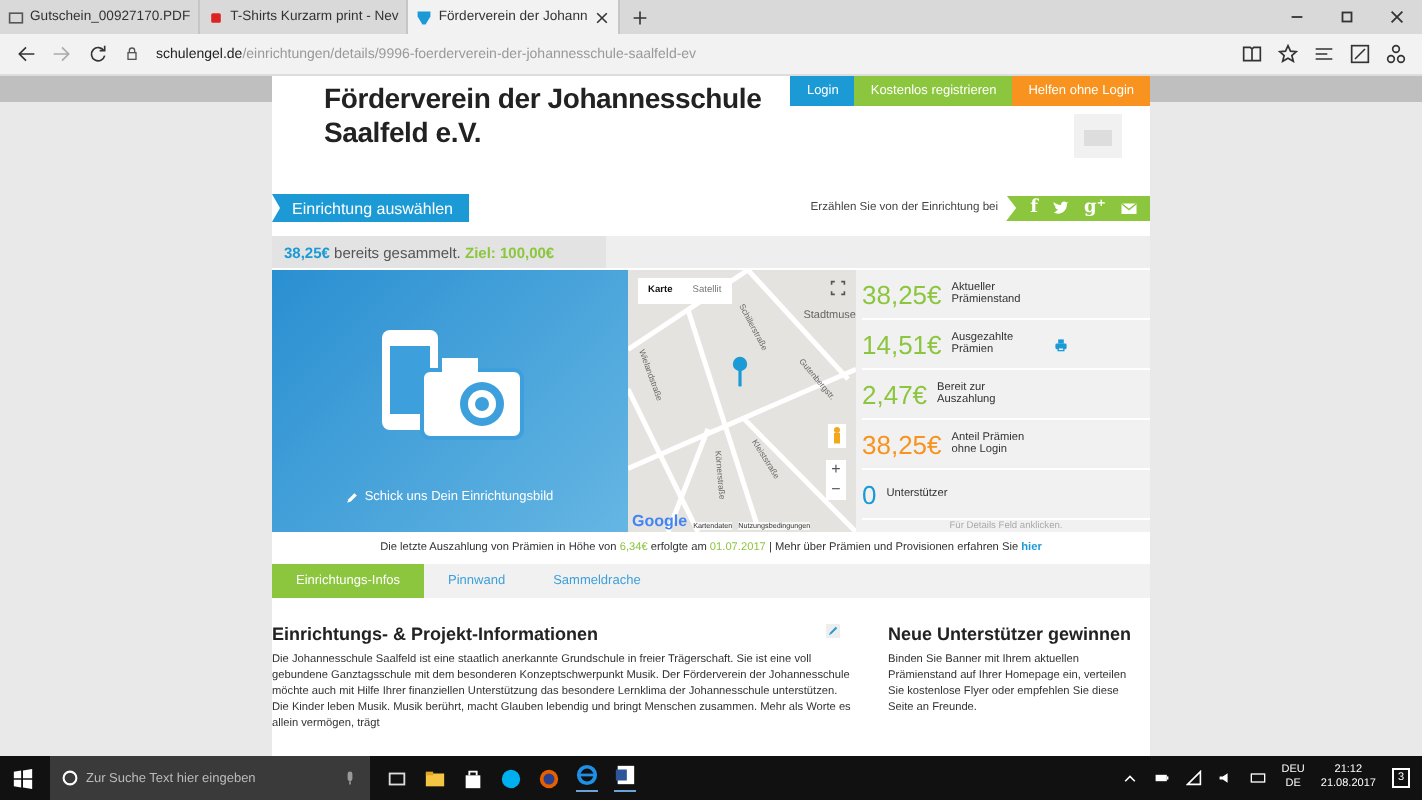  Describe the element at coordinates (424, 17) in the screenshot. I see `tab-logo-icon` at that location.